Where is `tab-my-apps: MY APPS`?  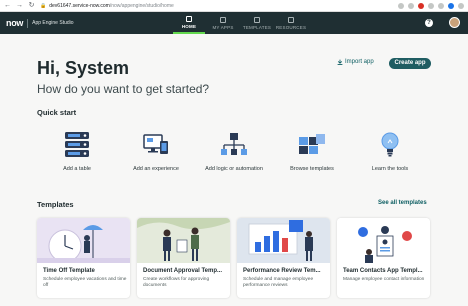
tab-my-apps: MY APPS is located at coordinates (223, 23).